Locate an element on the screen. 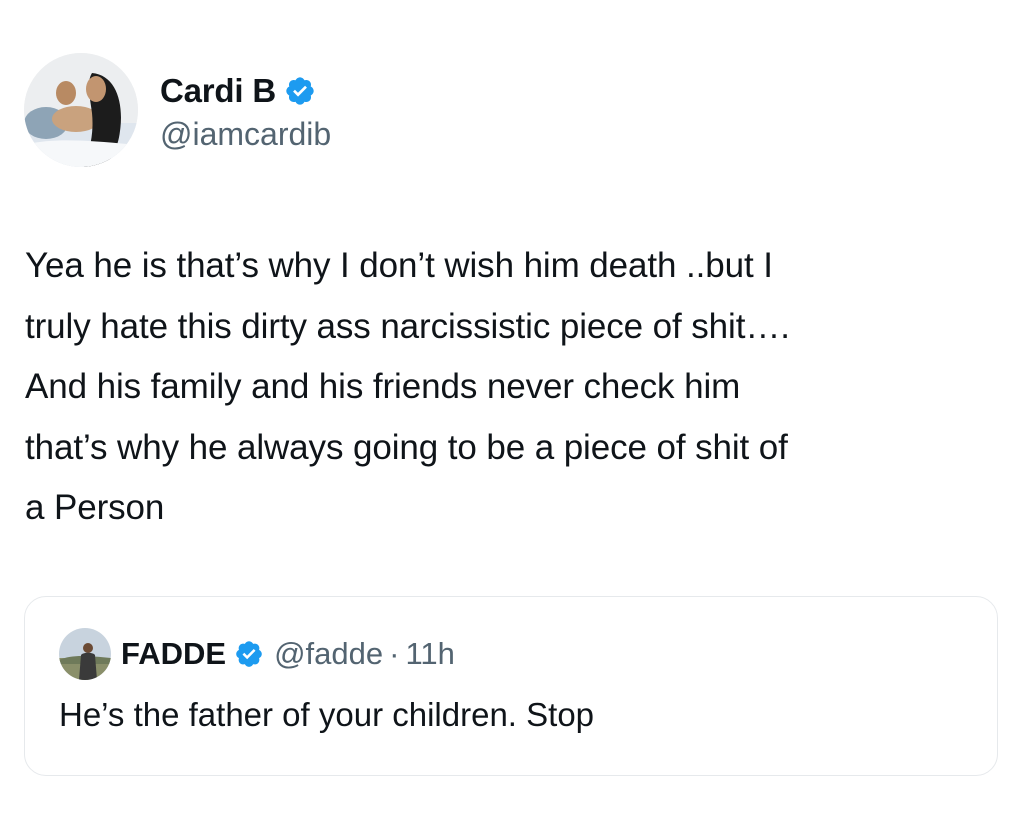 The image size is (1024, 821). author-identity: Cardi B @iamcardib is located at coordinates (245, 110).